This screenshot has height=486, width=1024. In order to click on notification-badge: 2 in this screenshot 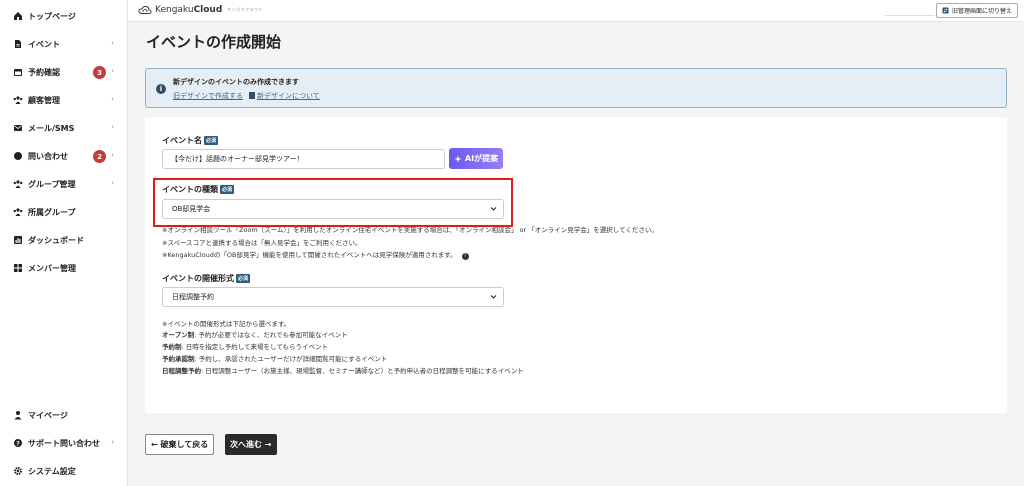, I will do `click(99, 156)`.